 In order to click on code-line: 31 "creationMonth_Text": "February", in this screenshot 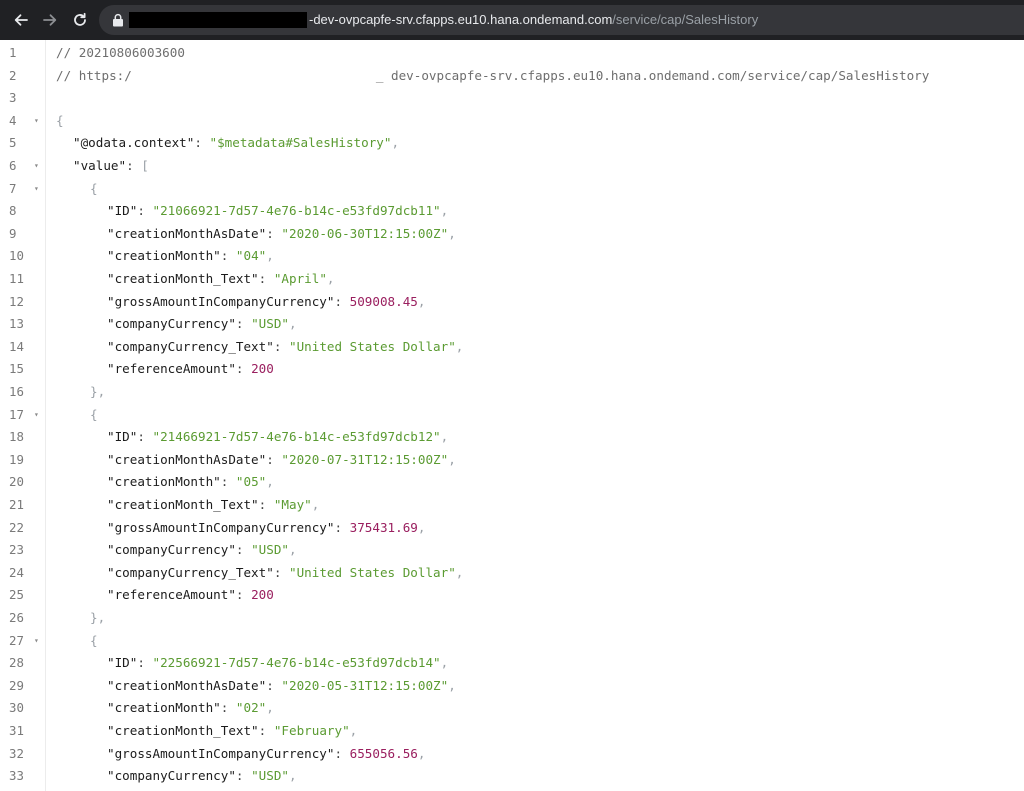, I will do `click(512, 731)`.